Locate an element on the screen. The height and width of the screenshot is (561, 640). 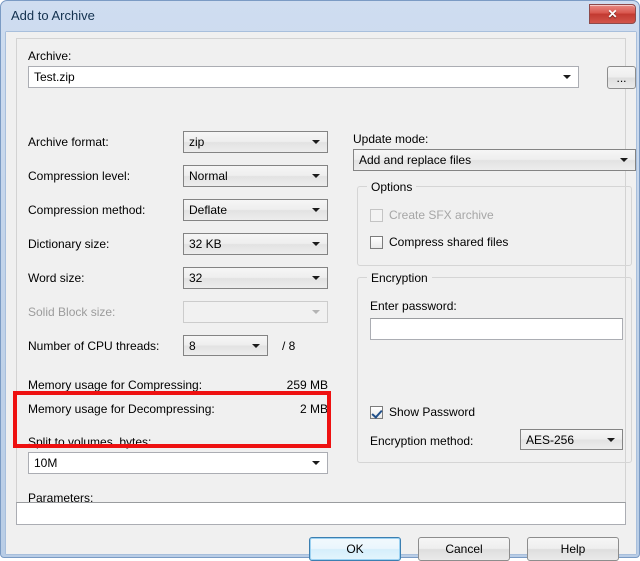
solid-block-size-label: Solid Block size: is located at coordinates (72, 312).